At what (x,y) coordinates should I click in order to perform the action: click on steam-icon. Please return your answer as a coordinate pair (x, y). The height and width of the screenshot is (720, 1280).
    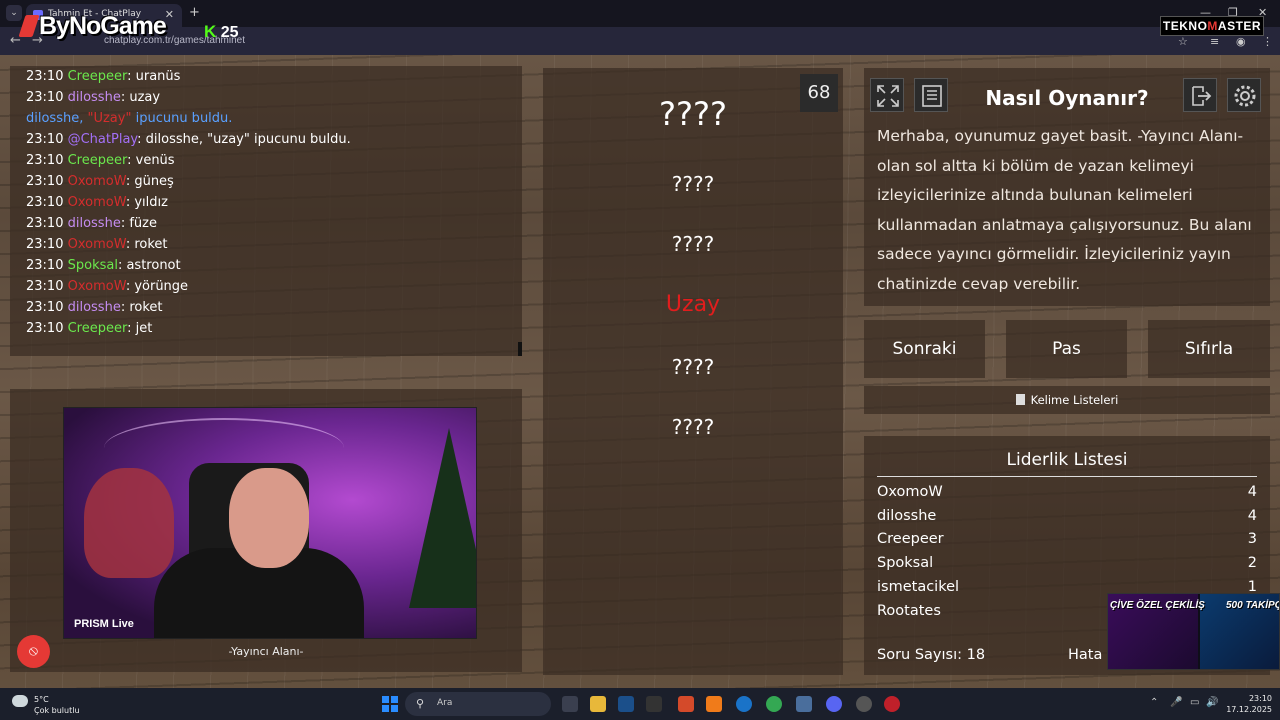
    Looking at the image, I should click on (626, 704).